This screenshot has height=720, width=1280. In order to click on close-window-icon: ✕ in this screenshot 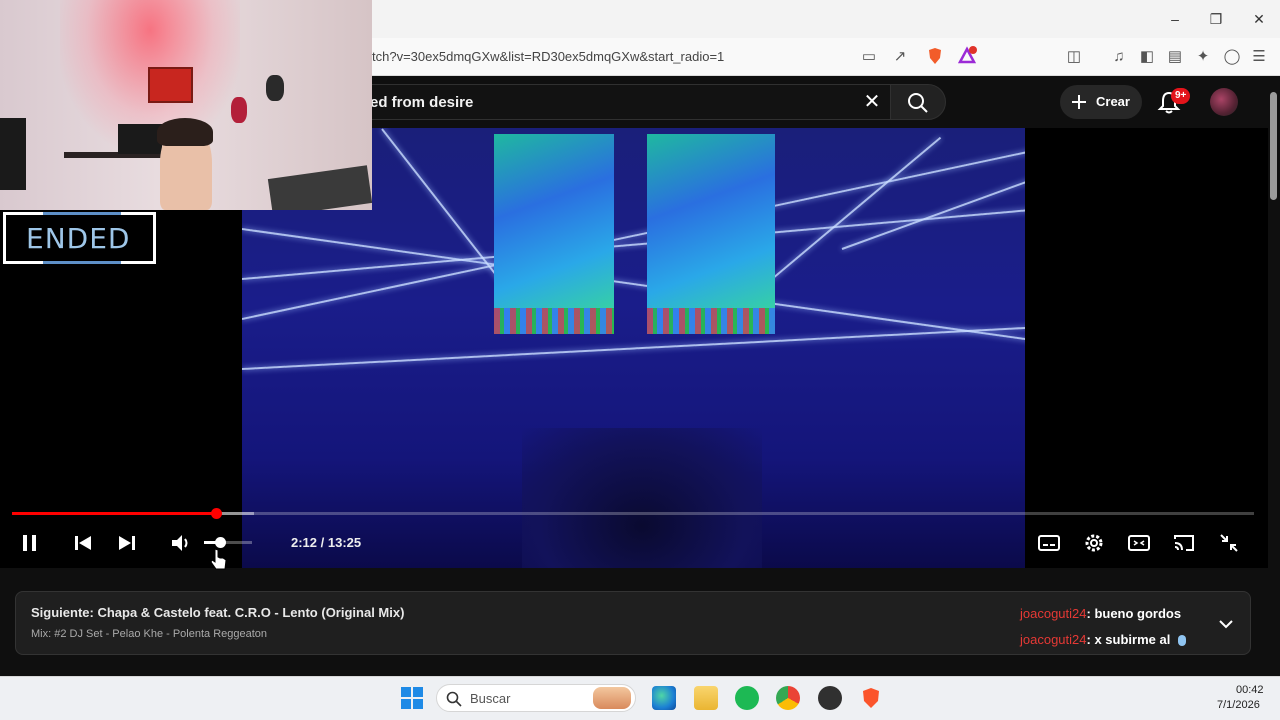, I will do `click(1259, 19)`.